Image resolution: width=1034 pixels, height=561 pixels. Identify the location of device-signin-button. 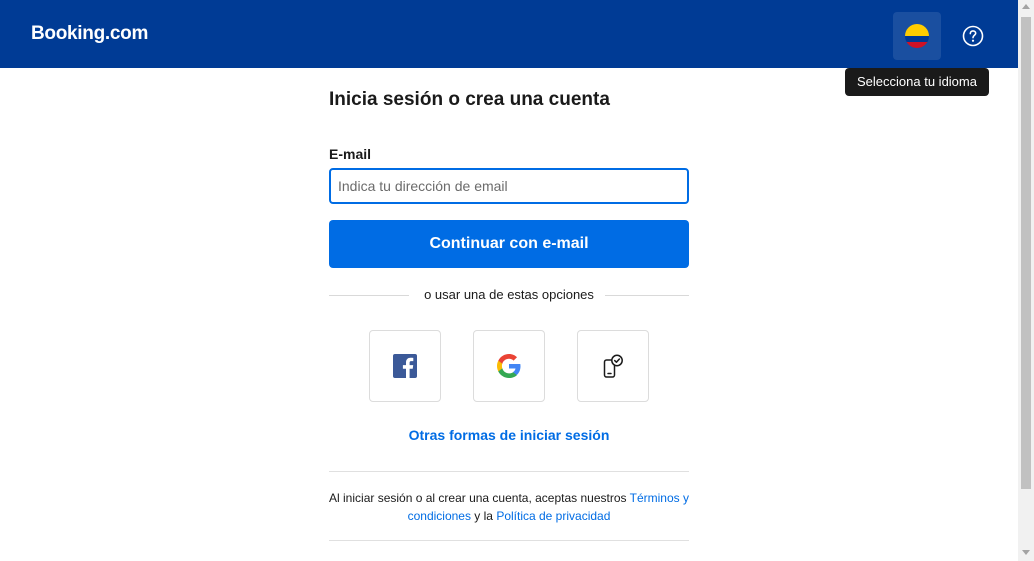
(613, 366).